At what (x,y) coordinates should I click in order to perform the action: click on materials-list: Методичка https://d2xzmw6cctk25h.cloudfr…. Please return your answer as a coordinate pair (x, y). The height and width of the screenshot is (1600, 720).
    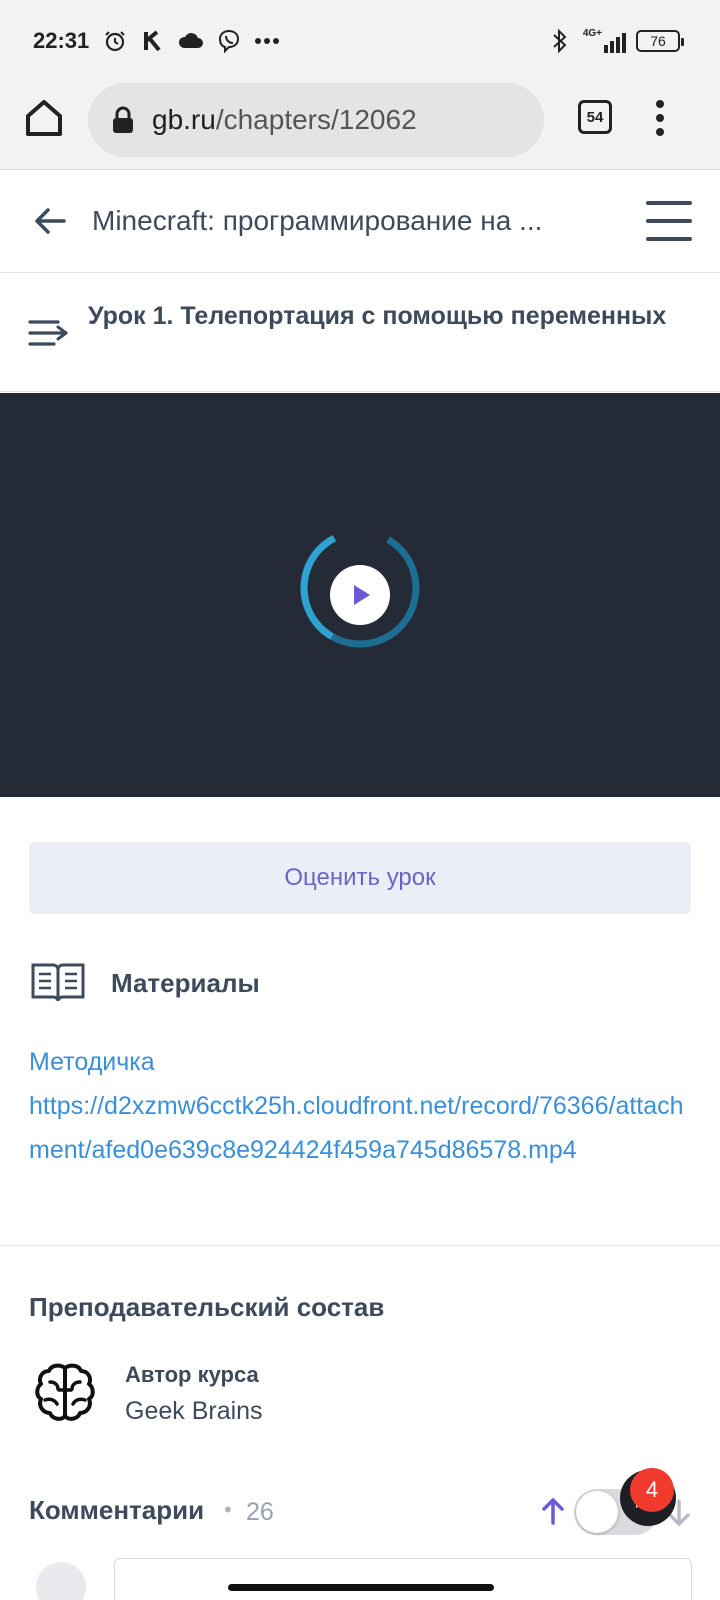
    Looking at the image, I should click on (360, 1106).